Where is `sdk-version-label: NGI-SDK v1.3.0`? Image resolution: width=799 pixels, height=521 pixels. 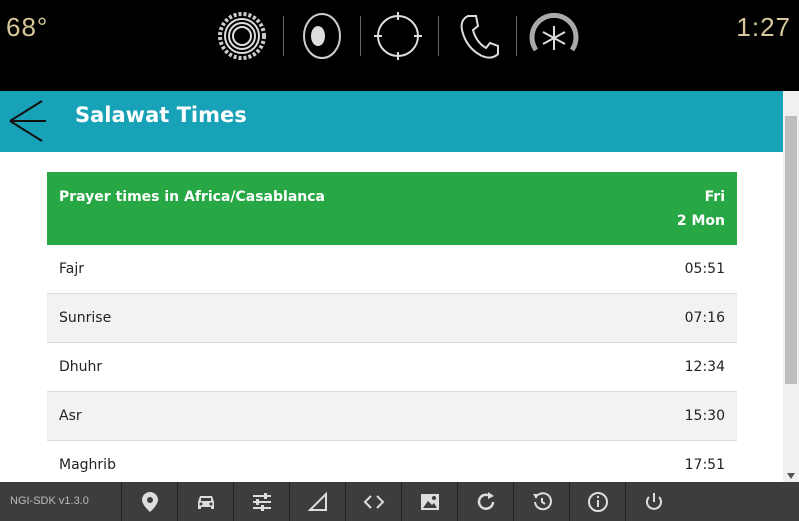
sdk-version-label: NGI-SDK v1.3.0 is located at coordinates (49, 501).